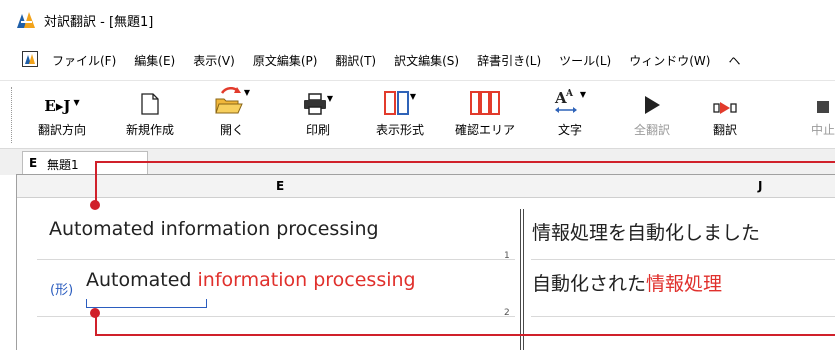 This screenshot has width=835, height=350. I want to click on source-sentence-1: Automated information processing, so click(214, 229).